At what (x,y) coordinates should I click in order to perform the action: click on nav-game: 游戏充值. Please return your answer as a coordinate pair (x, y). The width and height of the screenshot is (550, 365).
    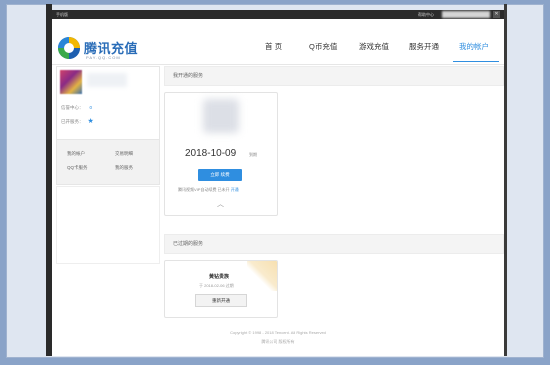
    Looking at the image, I should click on (374, 46).